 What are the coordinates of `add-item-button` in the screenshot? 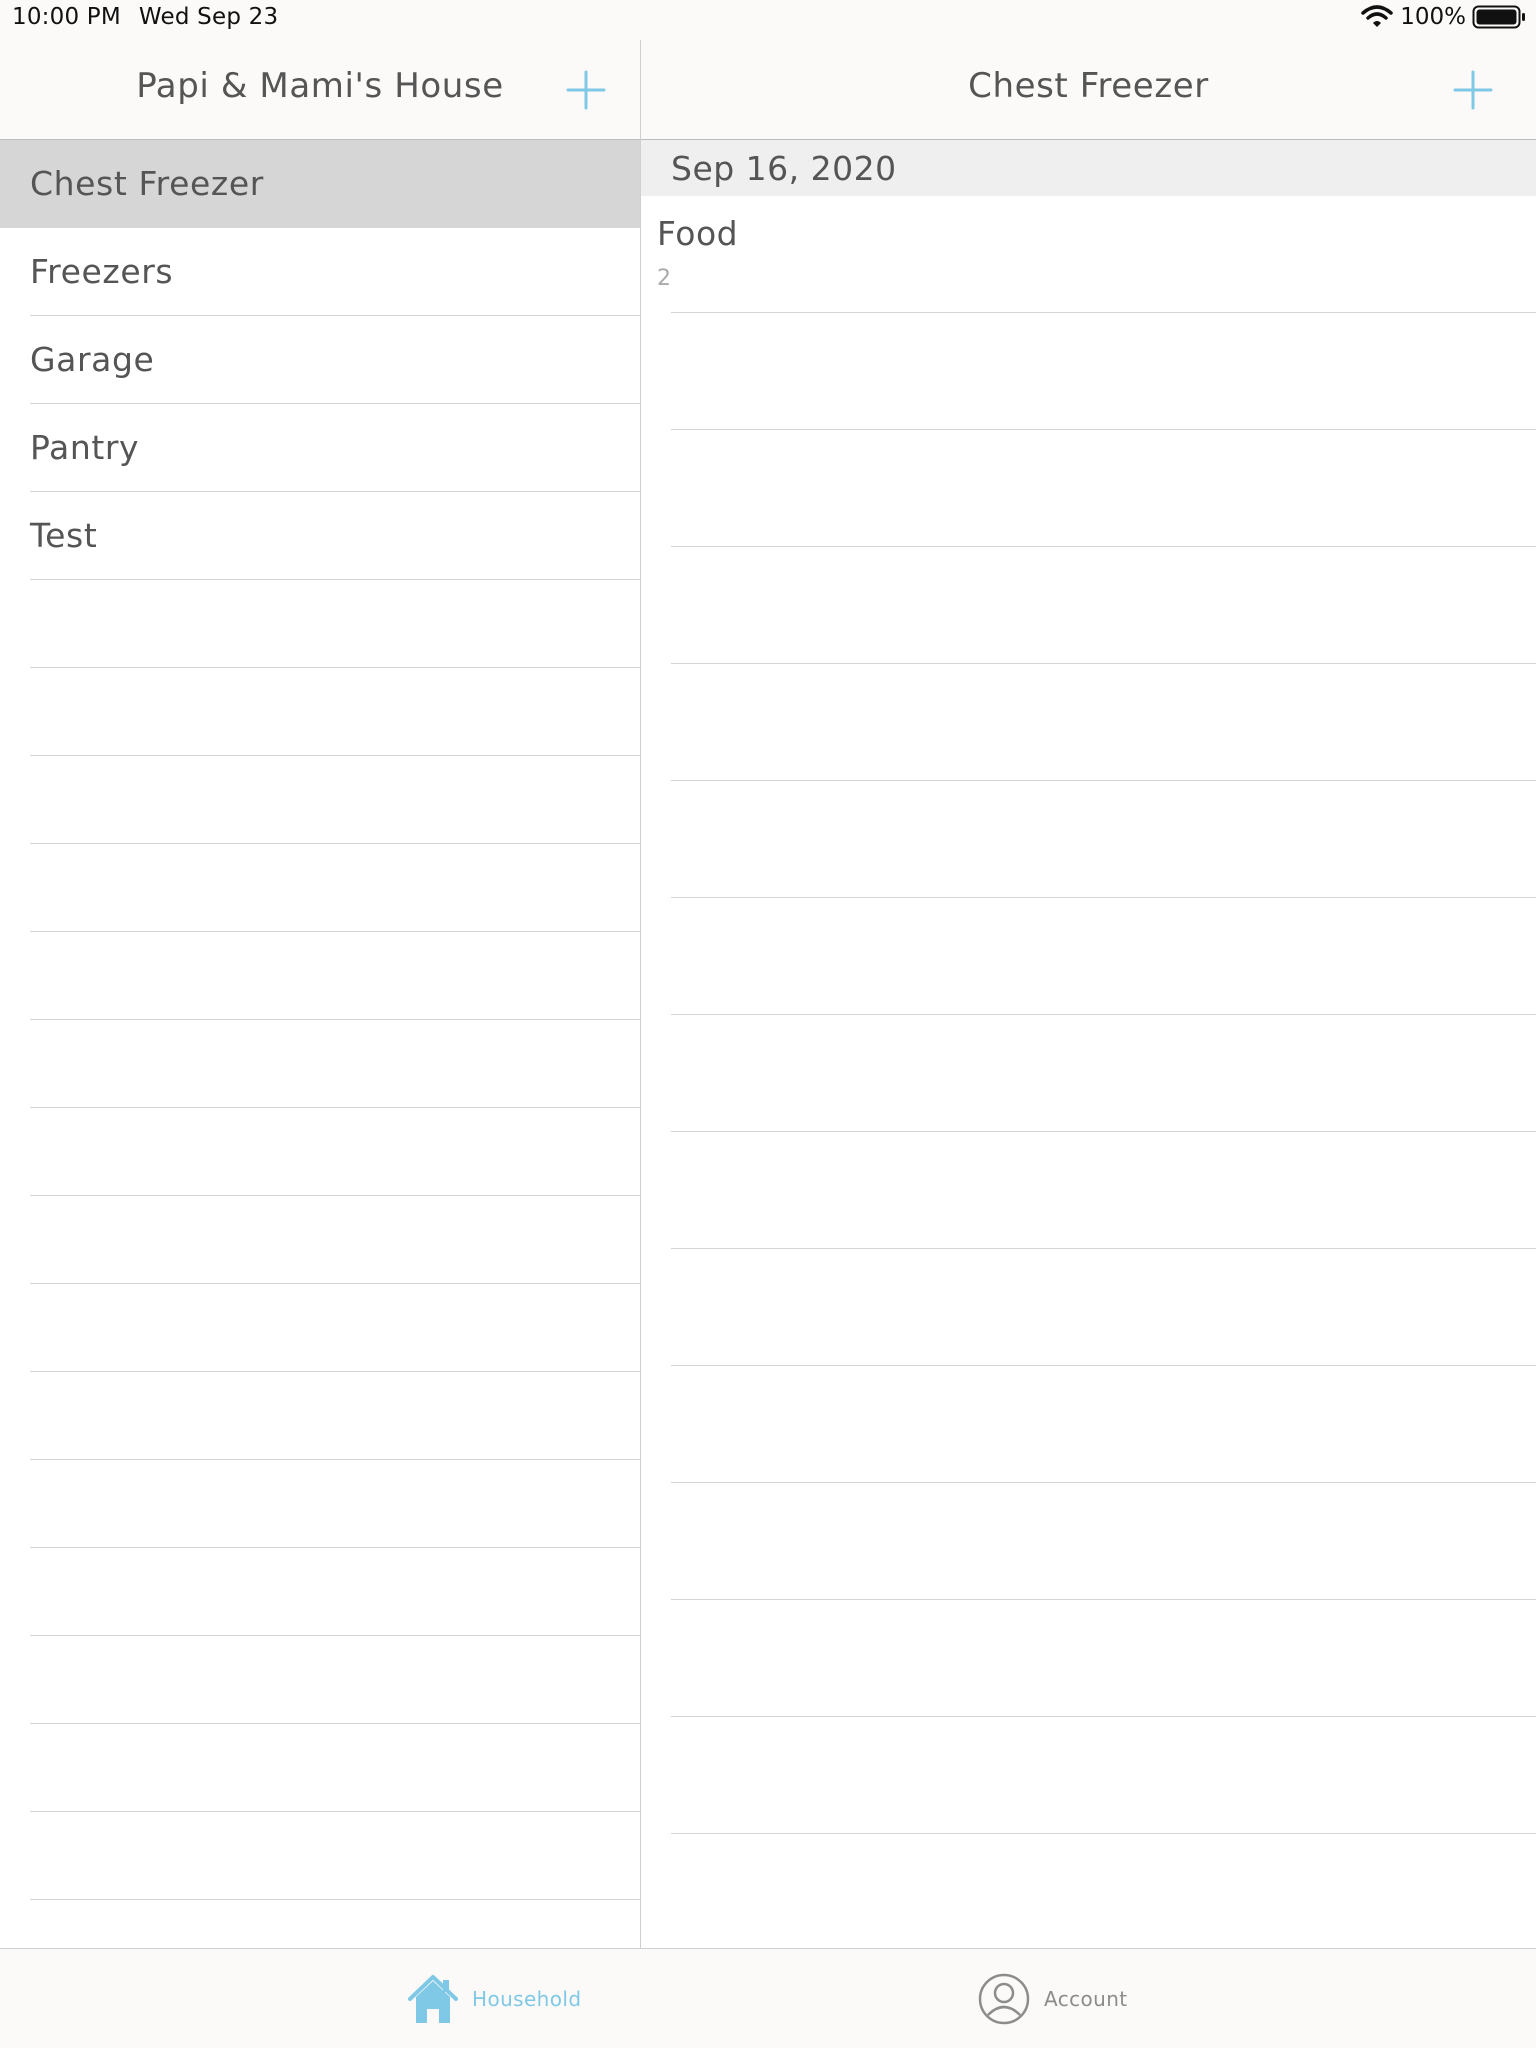 It's located at (1473, 90).